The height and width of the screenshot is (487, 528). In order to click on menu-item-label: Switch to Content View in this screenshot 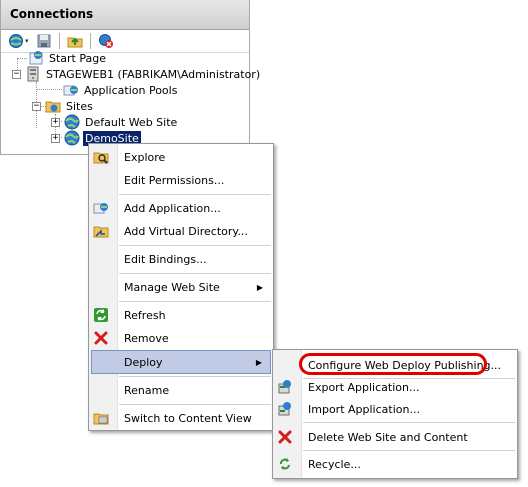, I will do `click(188, 418)`.